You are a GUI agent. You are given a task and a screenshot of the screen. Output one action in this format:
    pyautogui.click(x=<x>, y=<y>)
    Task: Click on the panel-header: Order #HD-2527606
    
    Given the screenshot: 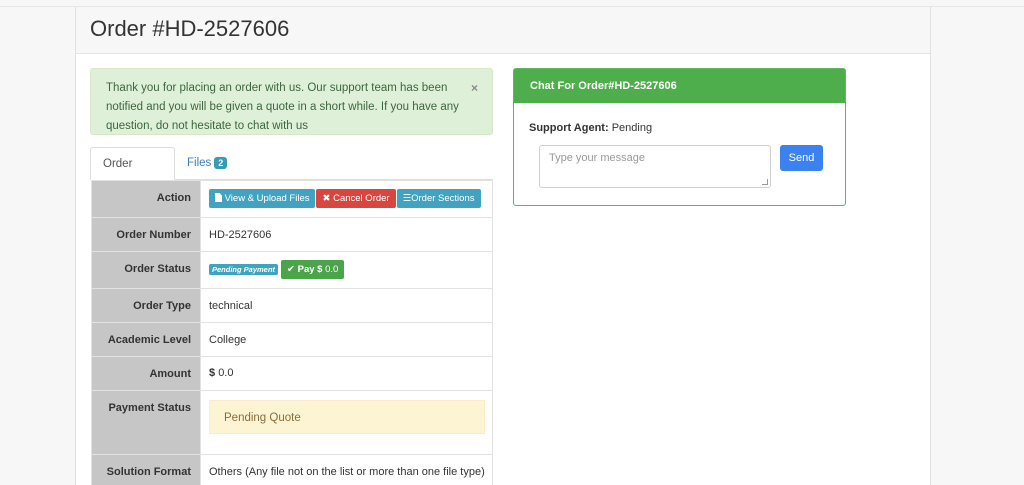 What is the action you would take?
    pyautogui.click(x=503, y=30)
    